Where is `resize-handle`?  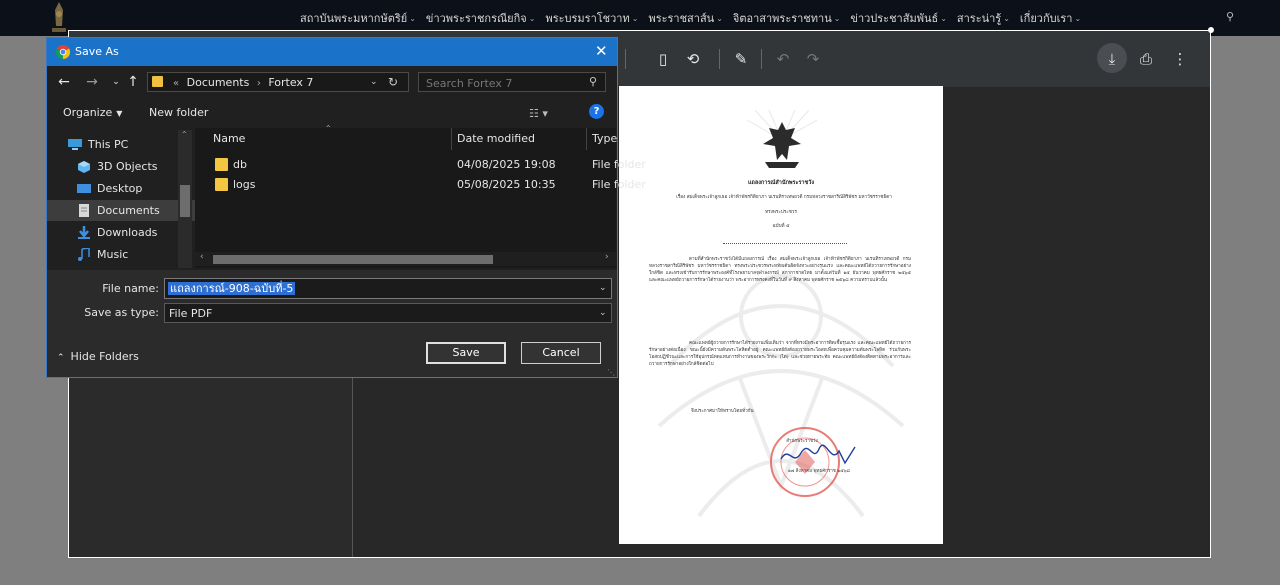 resize-handle is located at coordinates (1211, 30).